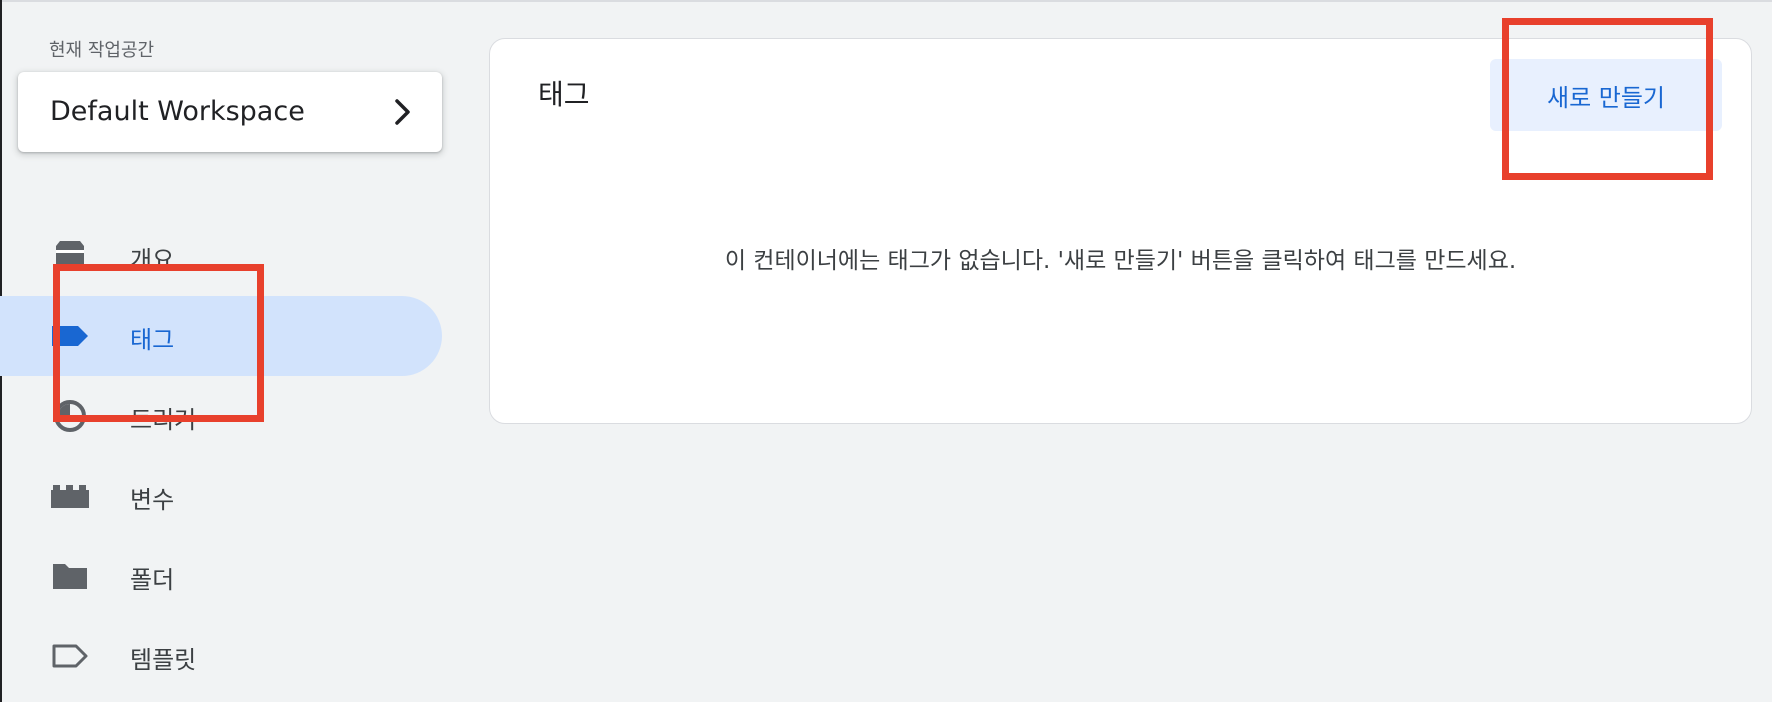 Image resolution: width=1772 pixels, height=702 pixels. What do you see at coordinates (221, 336) in the screenshot?
I see `sidebar-item-tags: 태그` at bounding box center [221, 336].